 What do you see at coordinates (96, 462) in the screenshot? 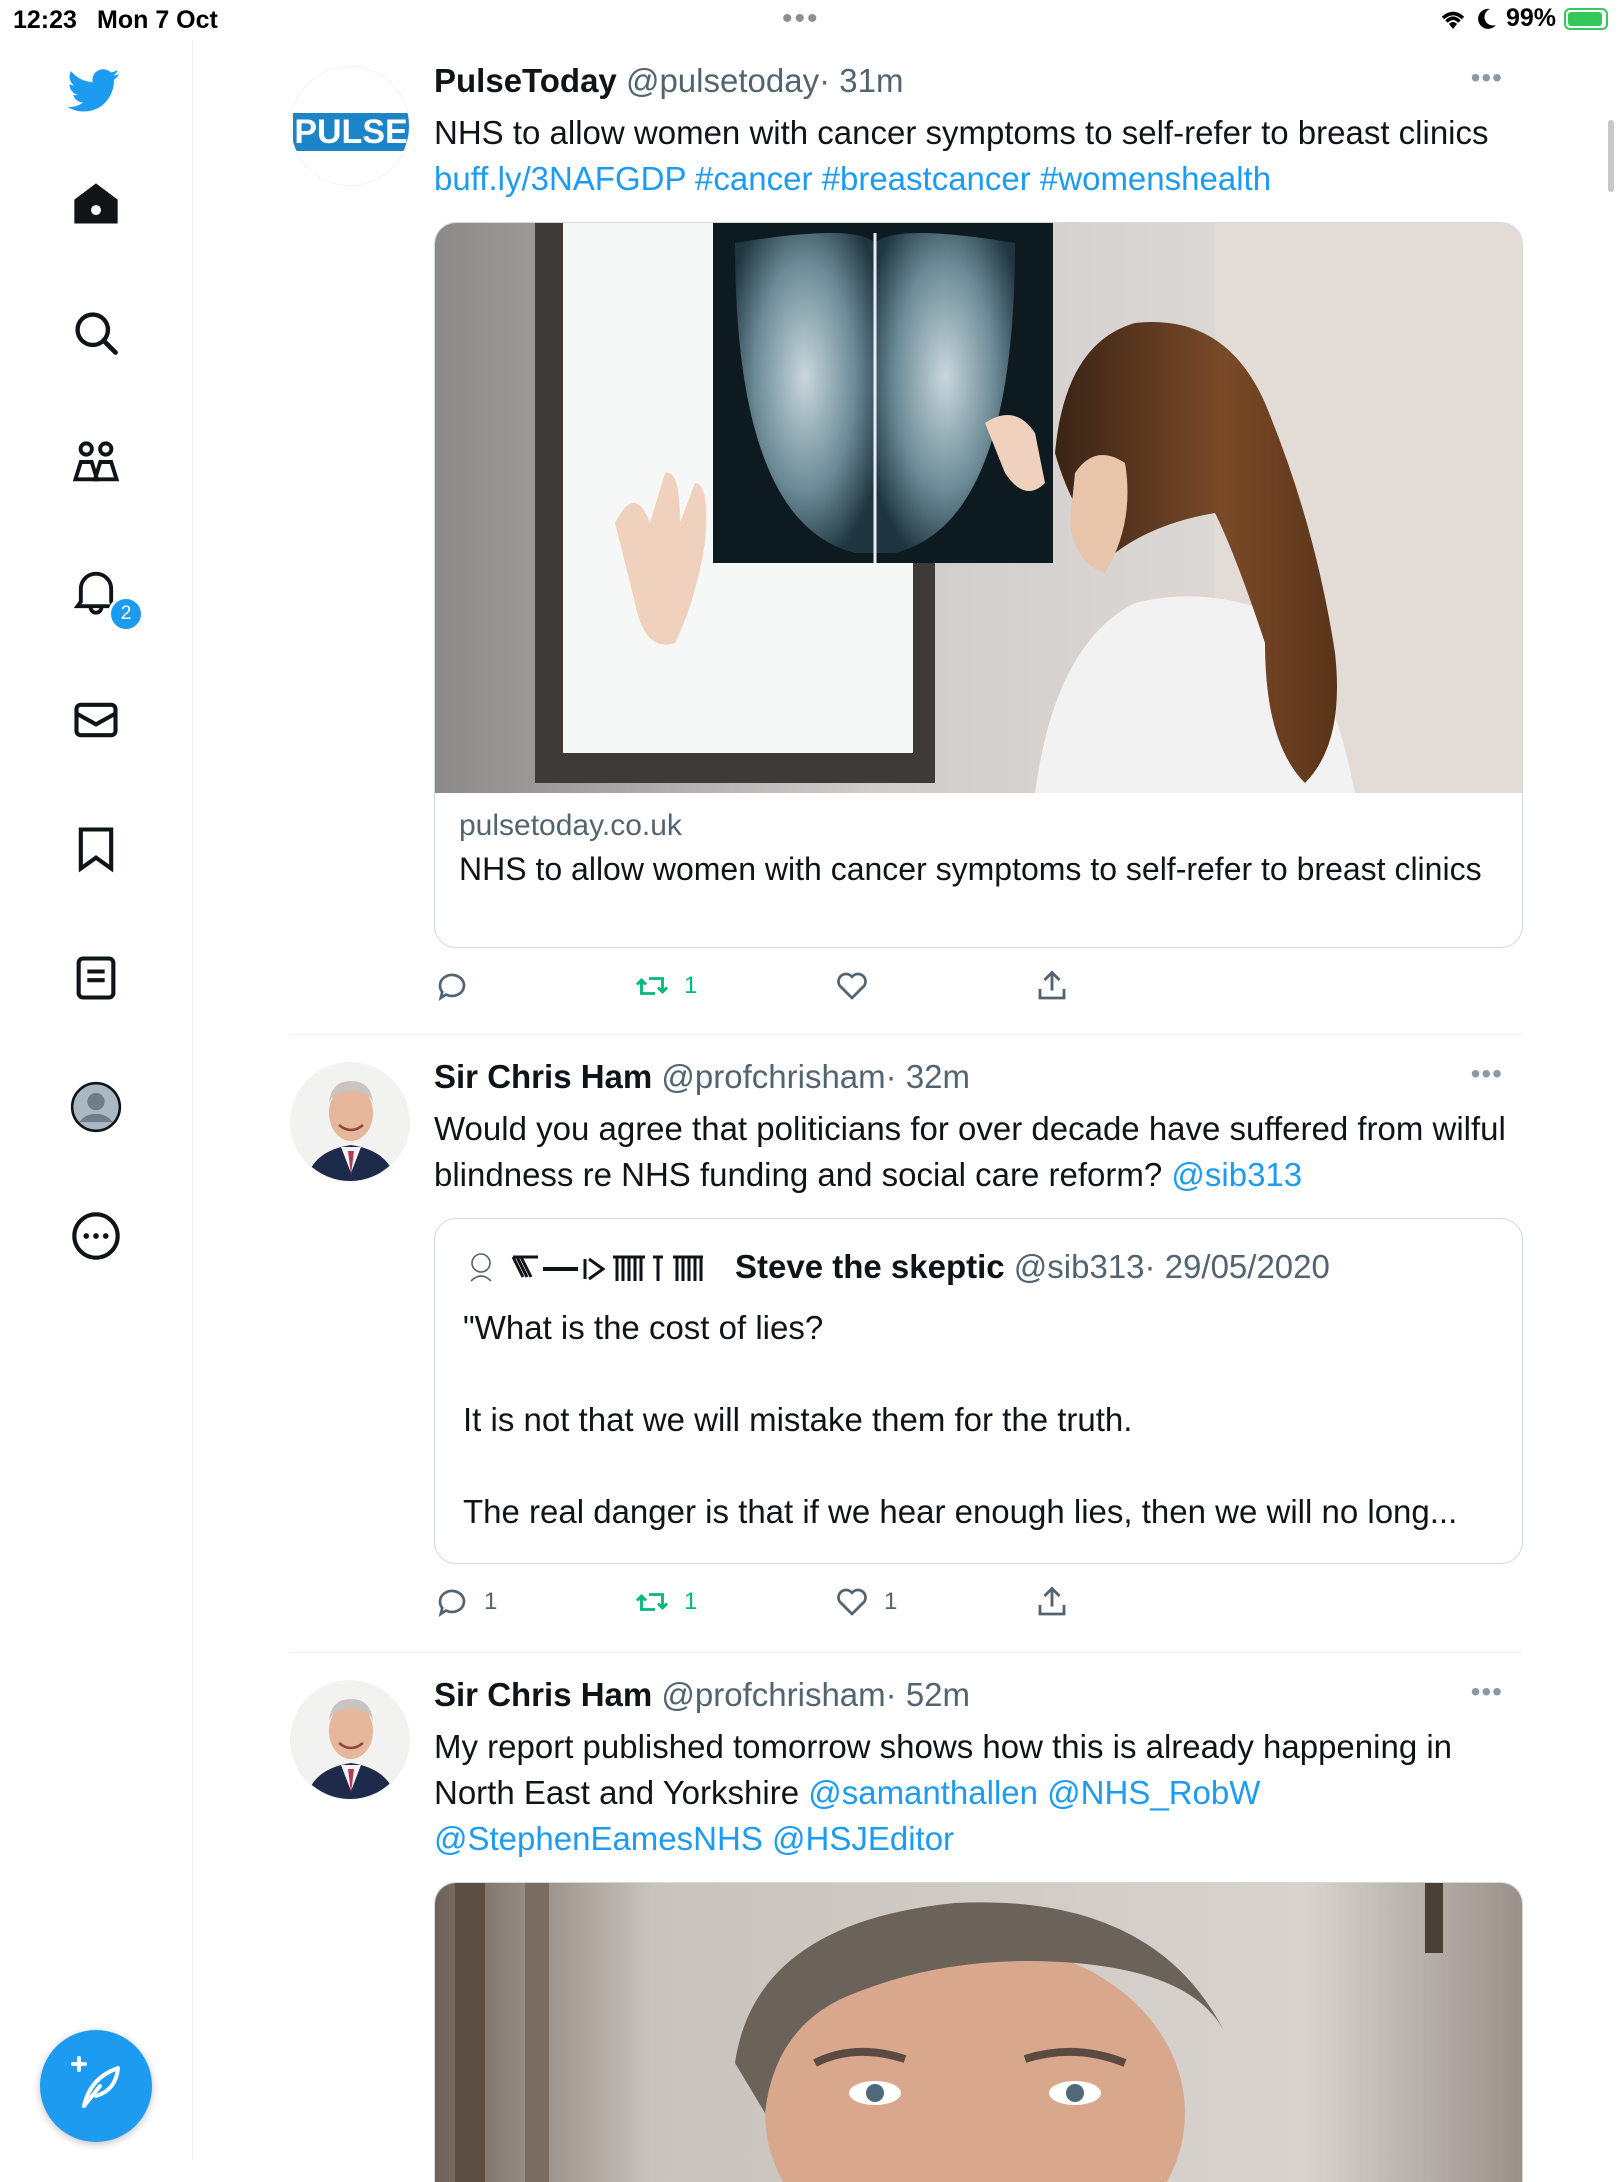
I see `communities-icon` at bounding box center [96, 462].